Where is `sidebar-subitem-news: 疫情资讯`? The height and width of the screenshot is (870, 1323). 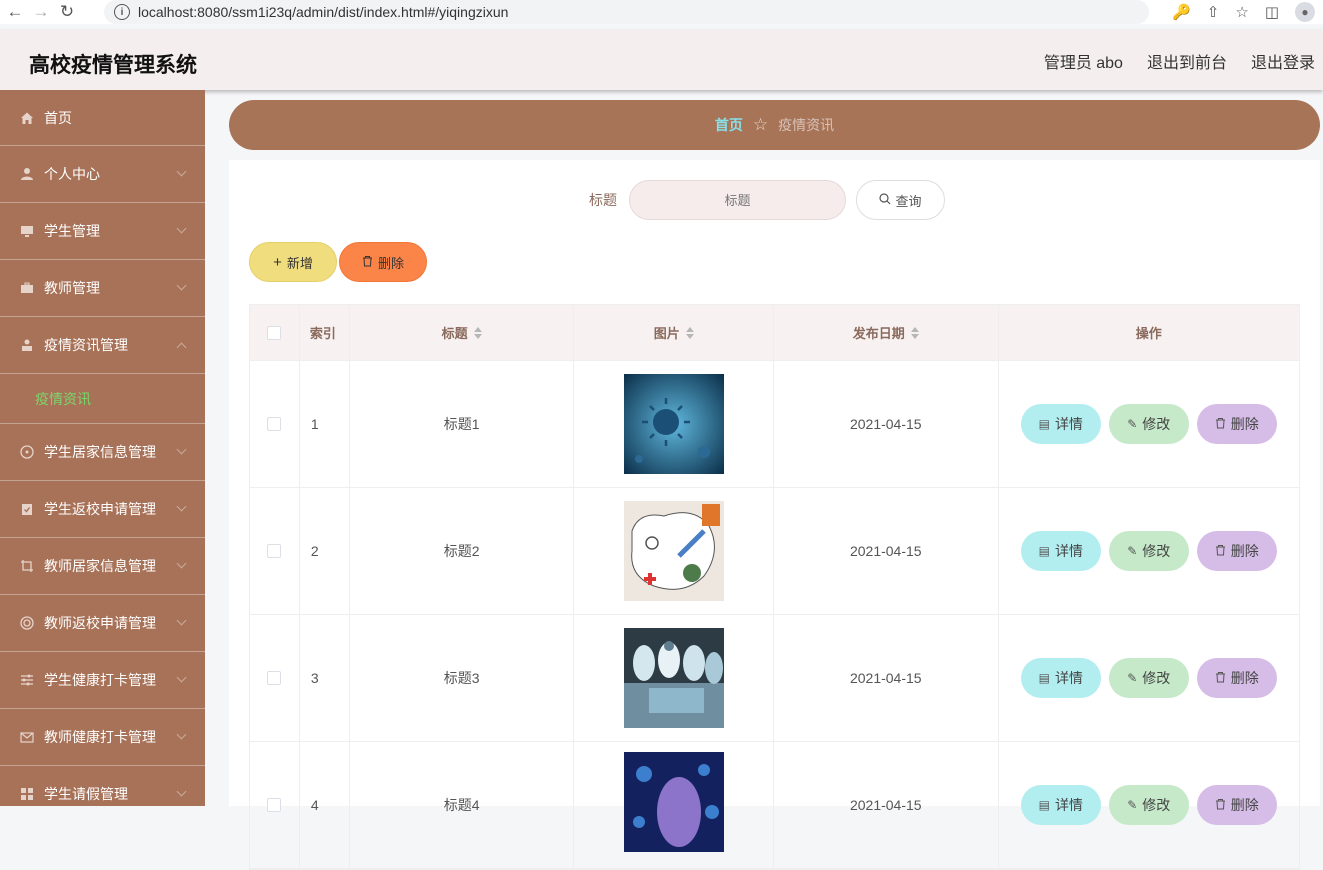
sidebar-subitem-news: 疫情资讯 is located at coordinates (102, 399).